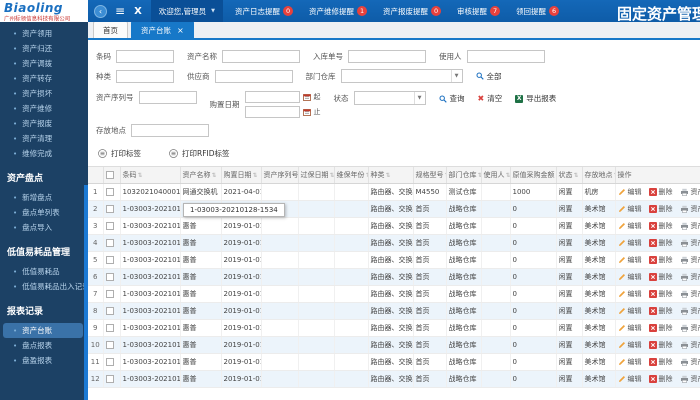 Image resolution: width=700 pixels, height=400 pixels. What do you see at coordinates (167, 97) in the screenshot?
I see `asset-serial-input` at bounding box center [167, 97].